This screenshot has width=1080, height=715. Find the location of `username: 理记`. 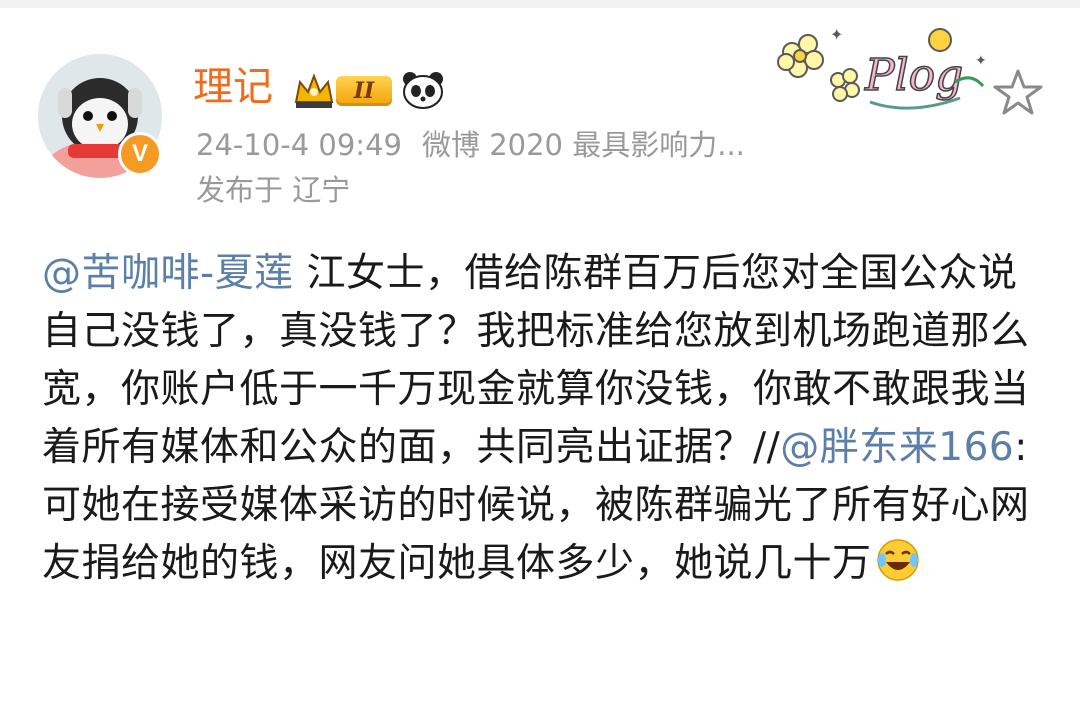

username: 理记 is located at coordinates (233, 87).